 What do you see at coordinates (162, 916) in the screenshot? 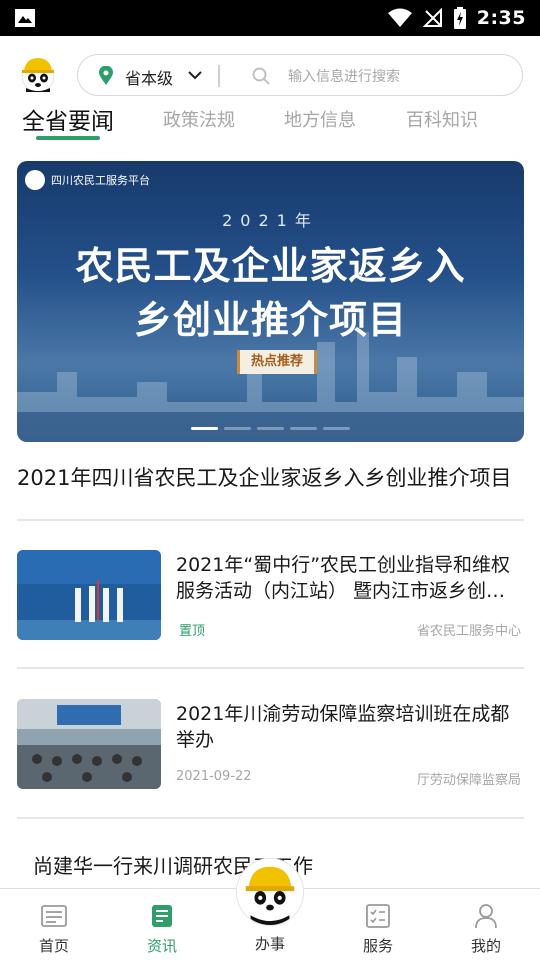
I see `document-icon` at bounding box center [162, 916].